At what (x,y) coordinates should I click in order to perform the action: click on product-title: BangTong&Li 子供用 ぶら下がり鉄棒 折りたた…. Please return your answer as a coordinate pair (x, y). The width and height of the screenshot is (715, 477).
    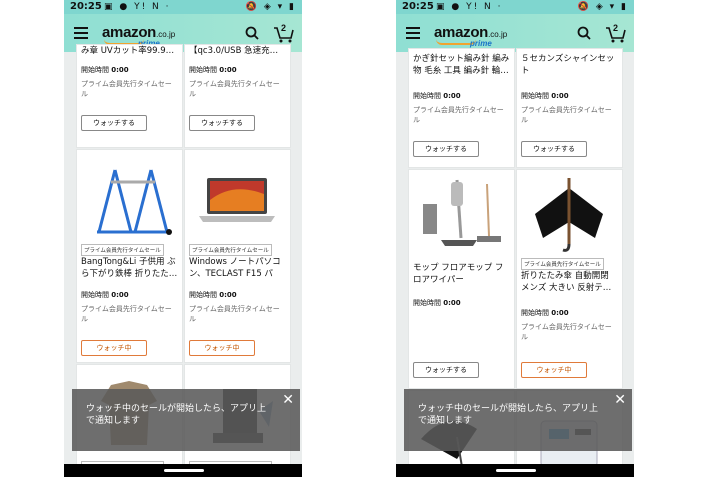
    Looking at the image, I should click on (129, 268).